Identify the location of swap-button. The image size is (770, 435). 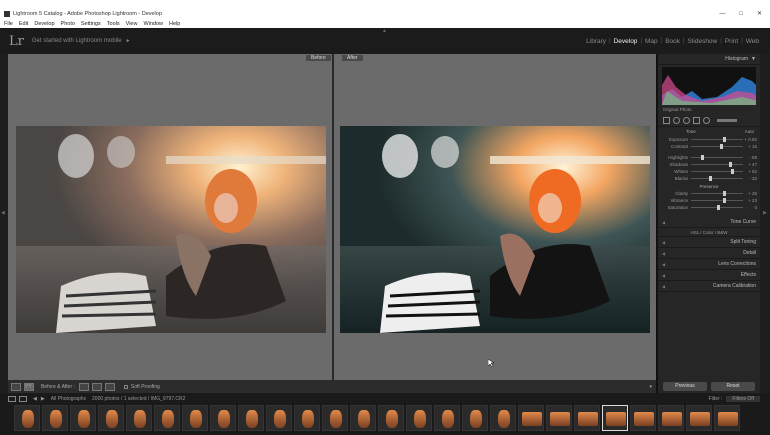
(109, 386).